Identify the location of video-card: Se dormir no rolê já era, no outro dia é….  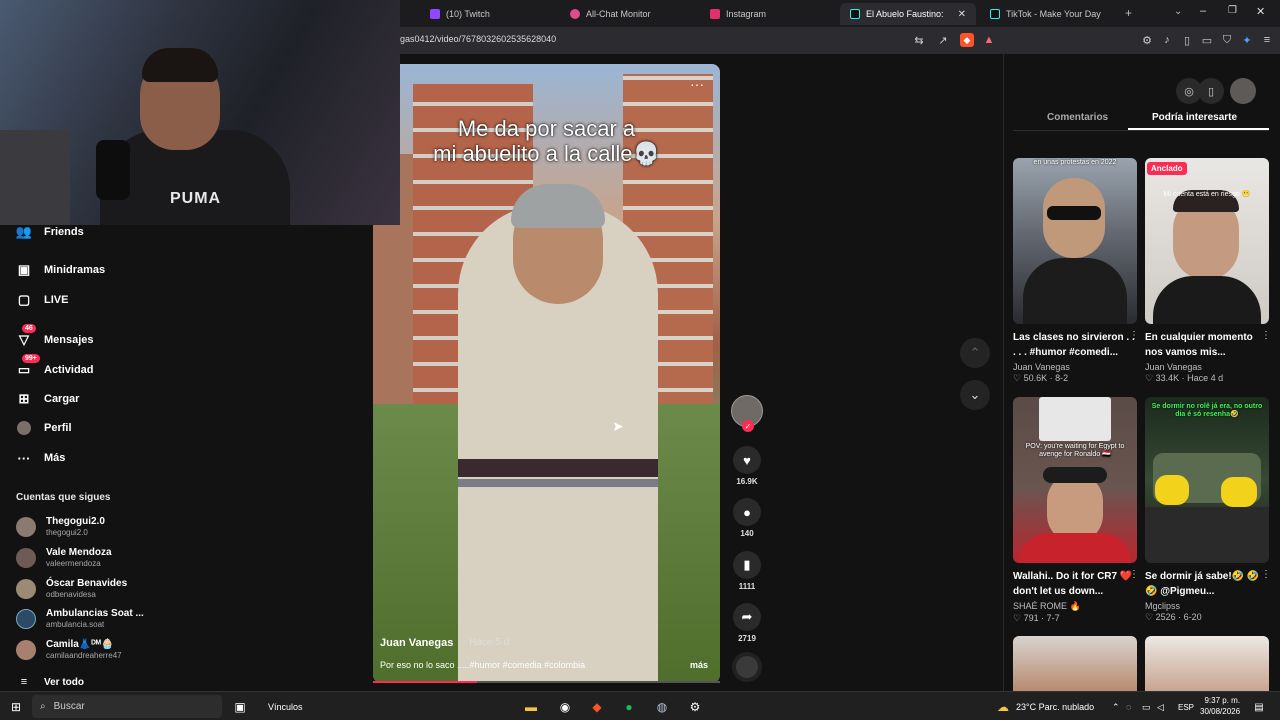
(1208, 510).